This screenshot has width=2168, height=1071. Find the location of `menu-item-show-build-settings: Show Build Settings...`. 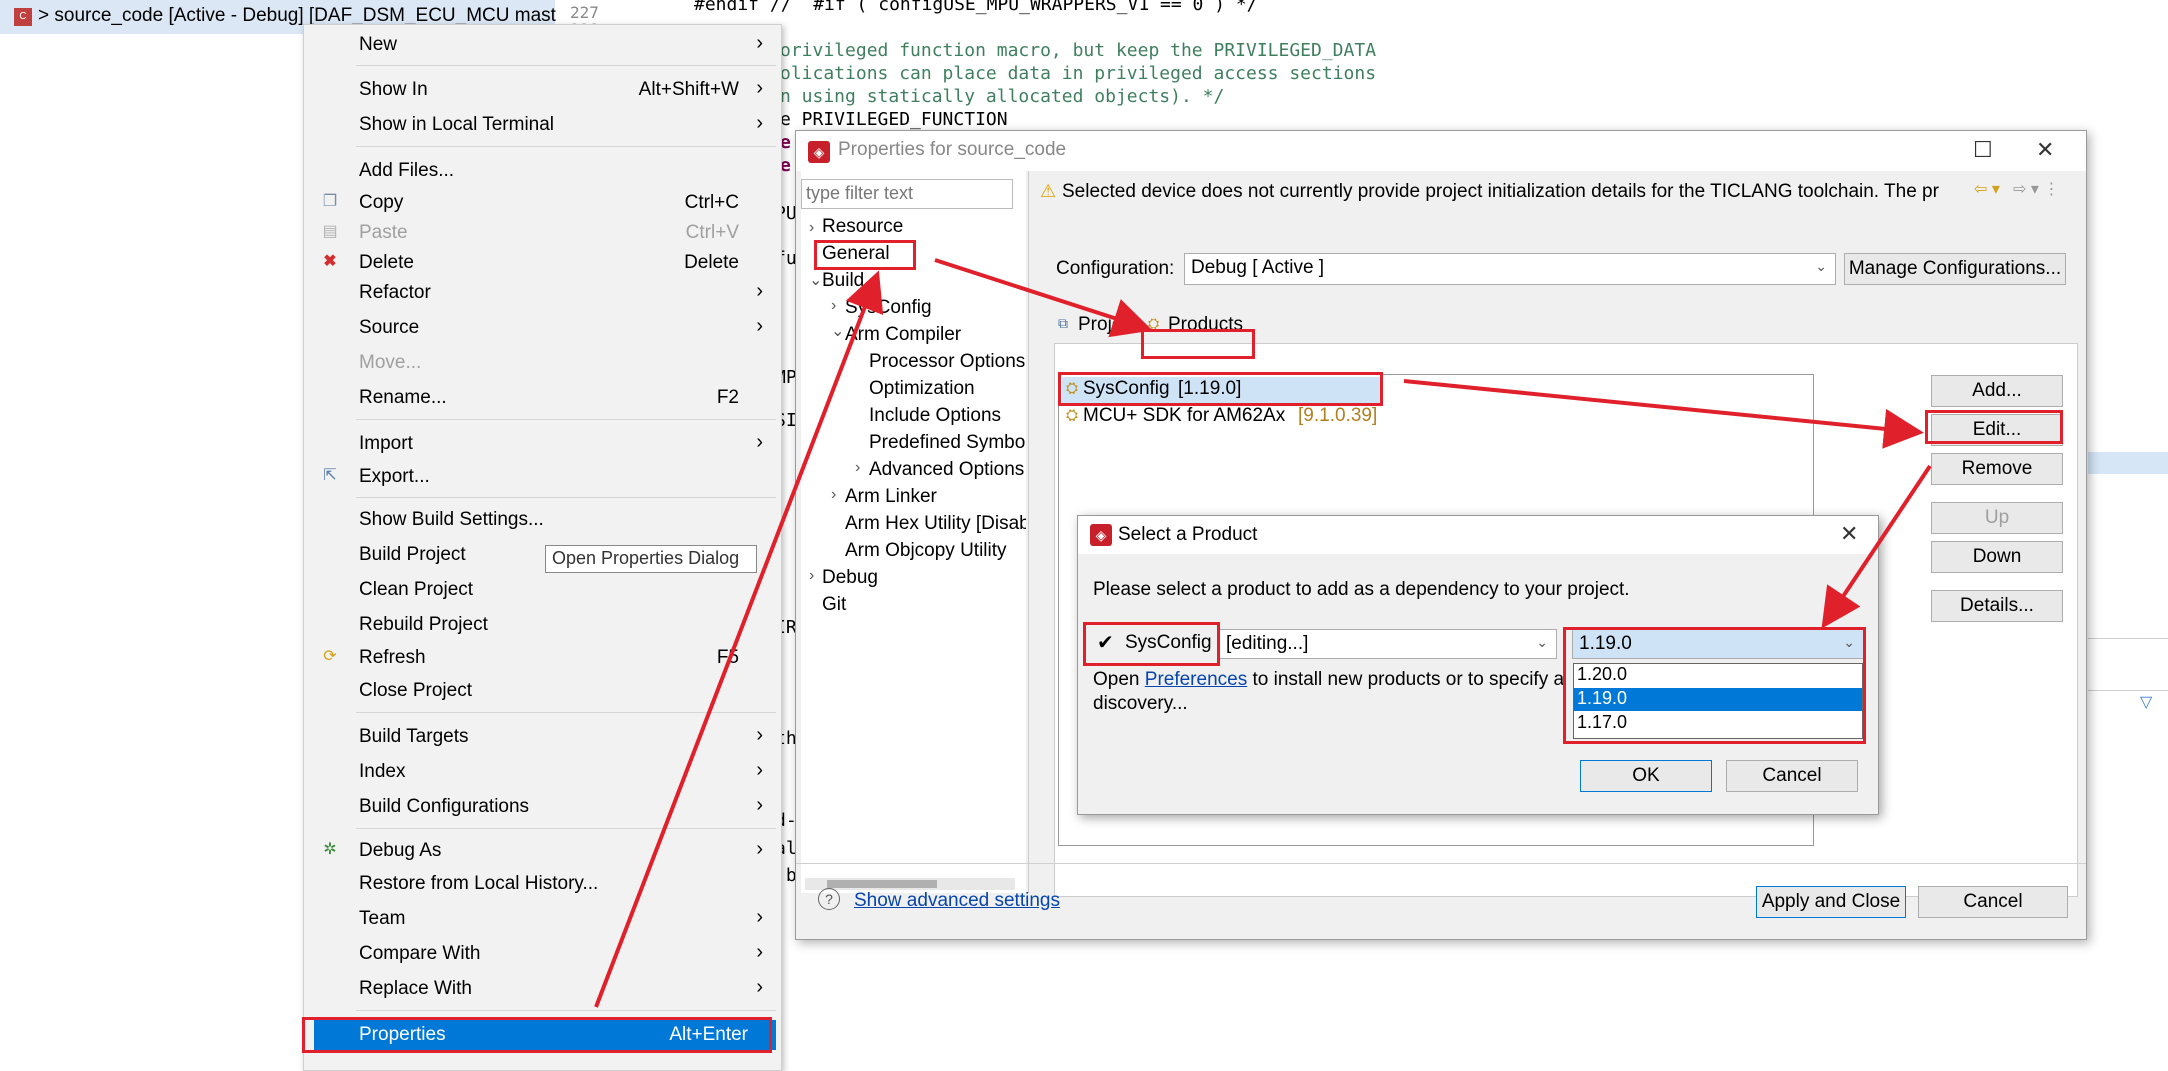

menu-item-show-build-settings: Show Build Settings... is located at coordinates (542, 520).